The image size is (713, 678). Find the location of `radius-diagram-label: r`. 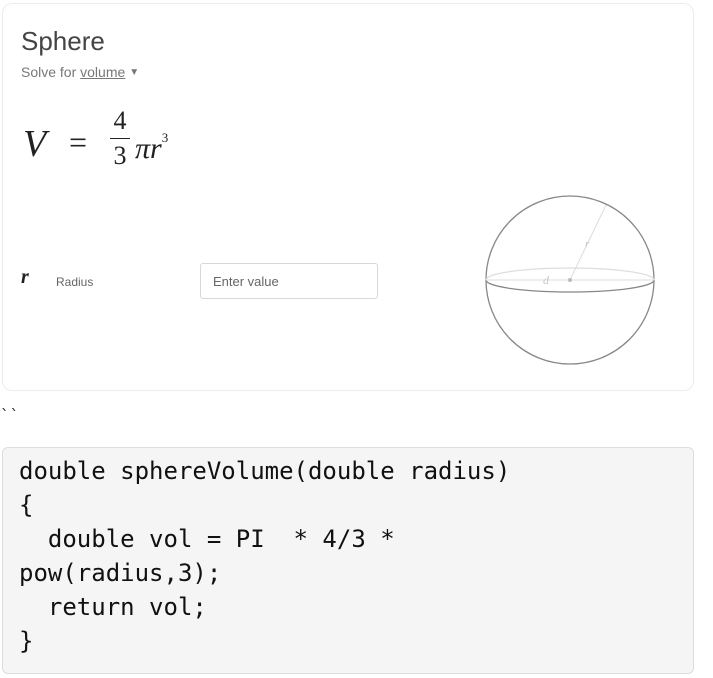

radius-diagram-label: r is located at coordinates (587, 244).